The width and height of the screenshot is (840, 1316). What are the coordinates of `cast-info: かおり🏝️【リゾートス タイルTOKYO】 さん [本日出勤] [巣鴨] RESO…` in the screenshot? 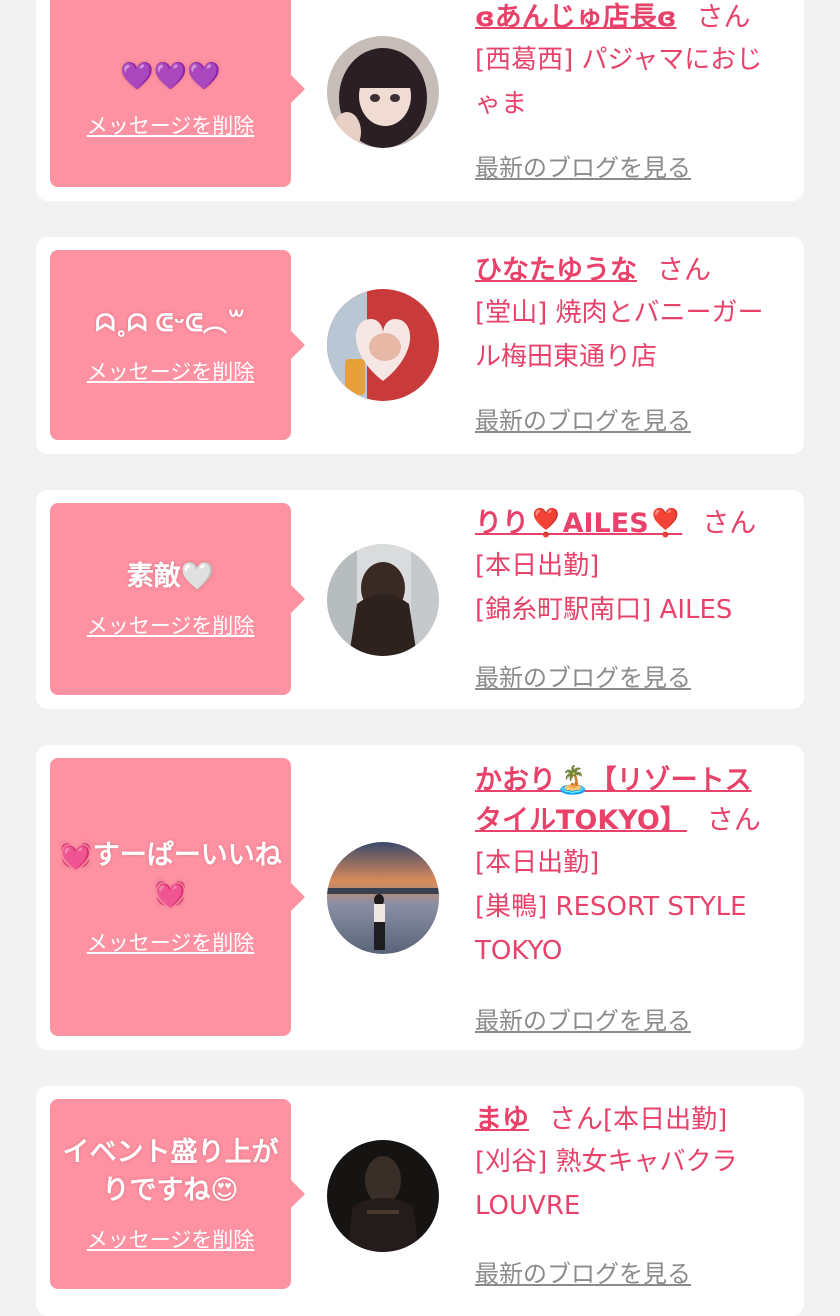 It's located at (635, 867).